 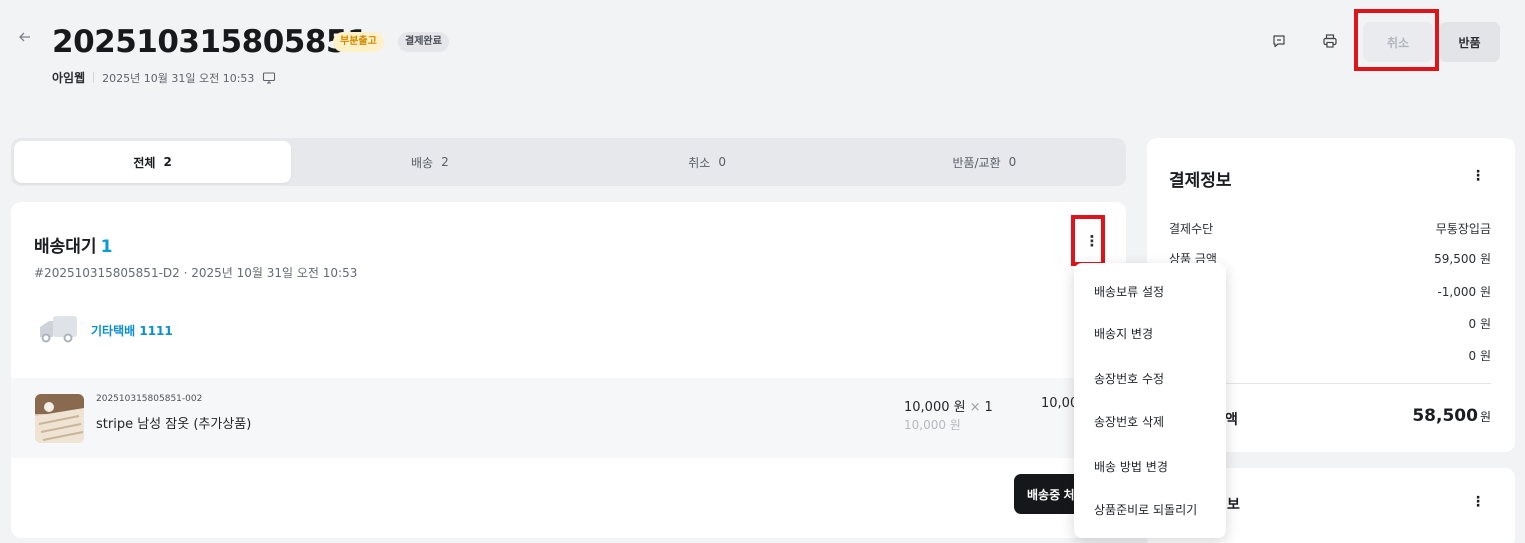 I want to click on payment-row-label: 결제수단, so click(x=1191, y=229).